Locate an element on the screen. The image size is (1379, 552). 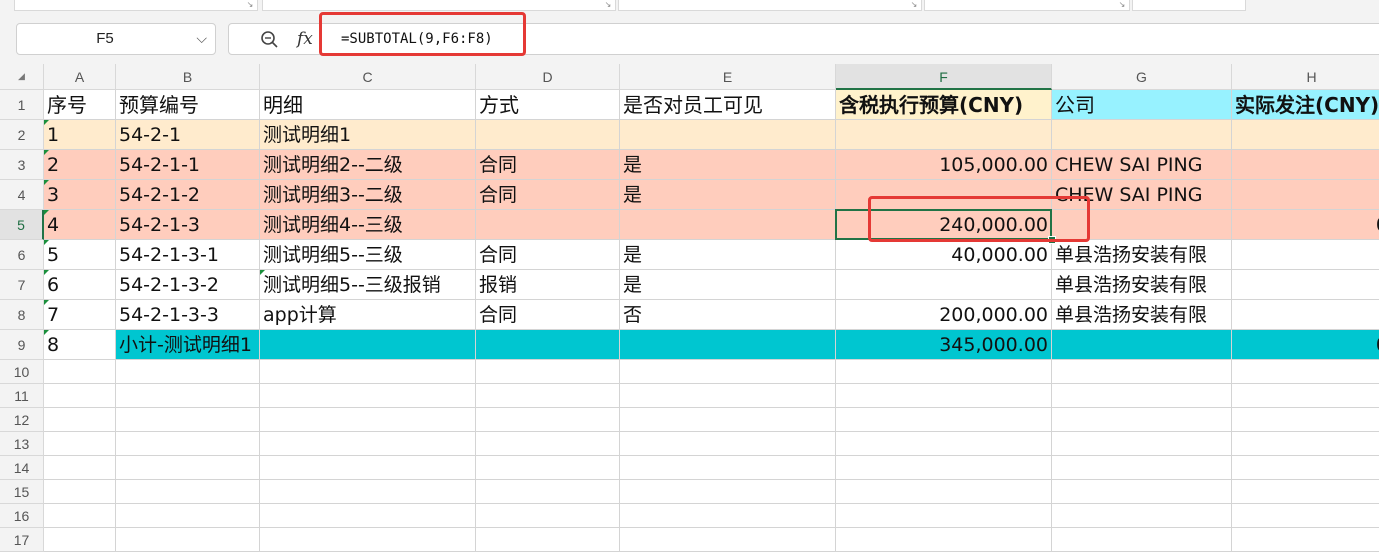
cell-d8: 合同 is located at coordinates (548, 315).